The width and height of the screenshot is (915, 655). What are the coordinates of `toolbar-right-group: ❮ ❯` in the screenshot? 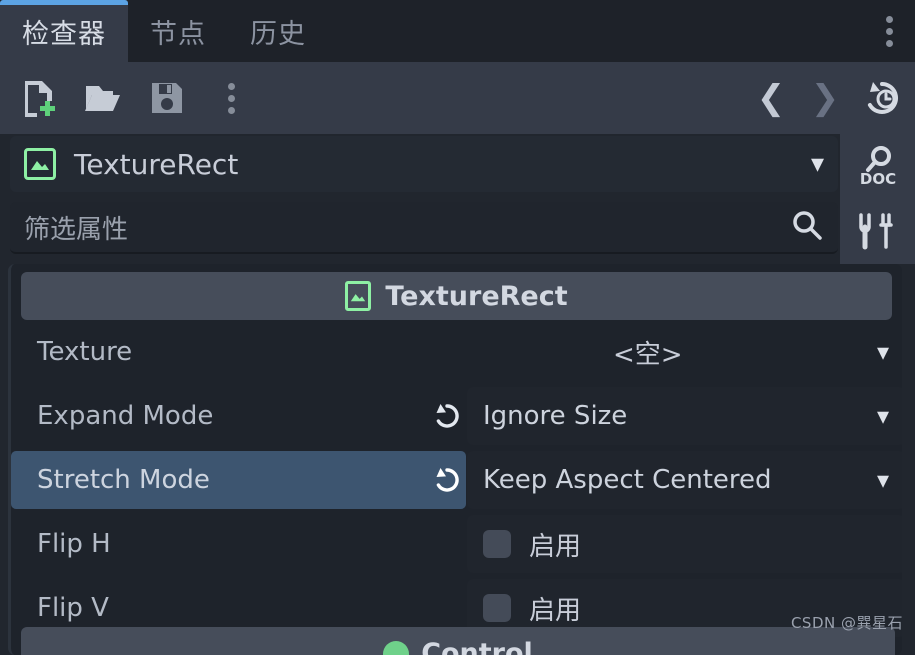 It's located at (828, 98).